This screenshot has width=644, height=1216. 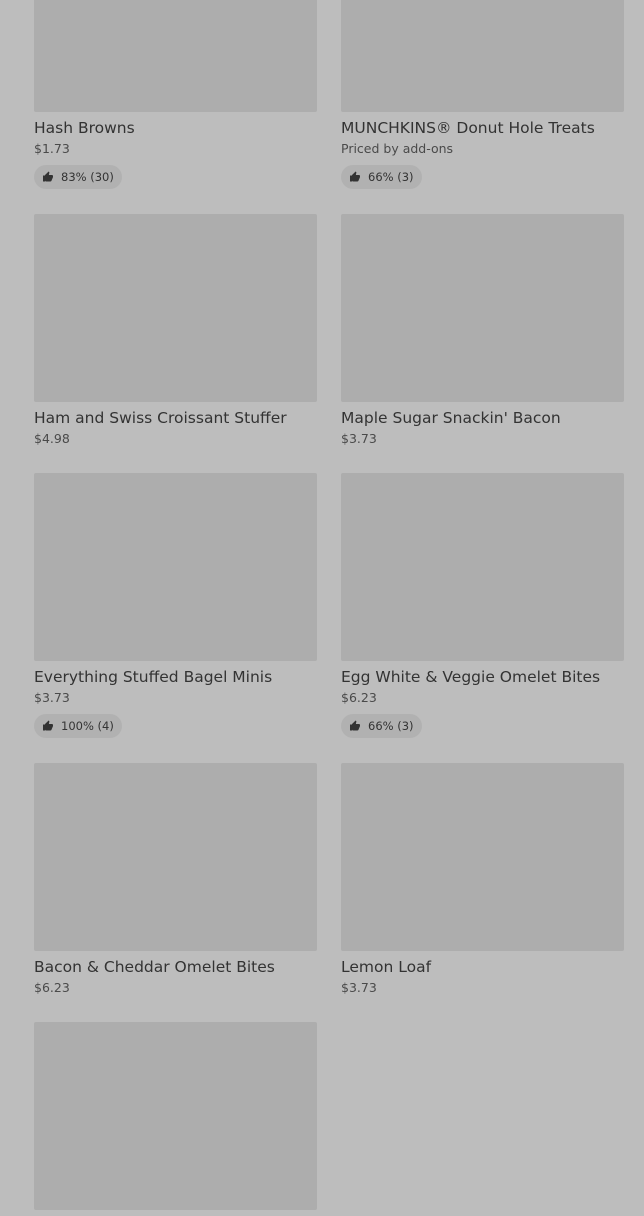 What do you see at coordinates (175, 128) in the screenshot?
I see `product-name: Hash Browns` at bounding box center [175, 128].